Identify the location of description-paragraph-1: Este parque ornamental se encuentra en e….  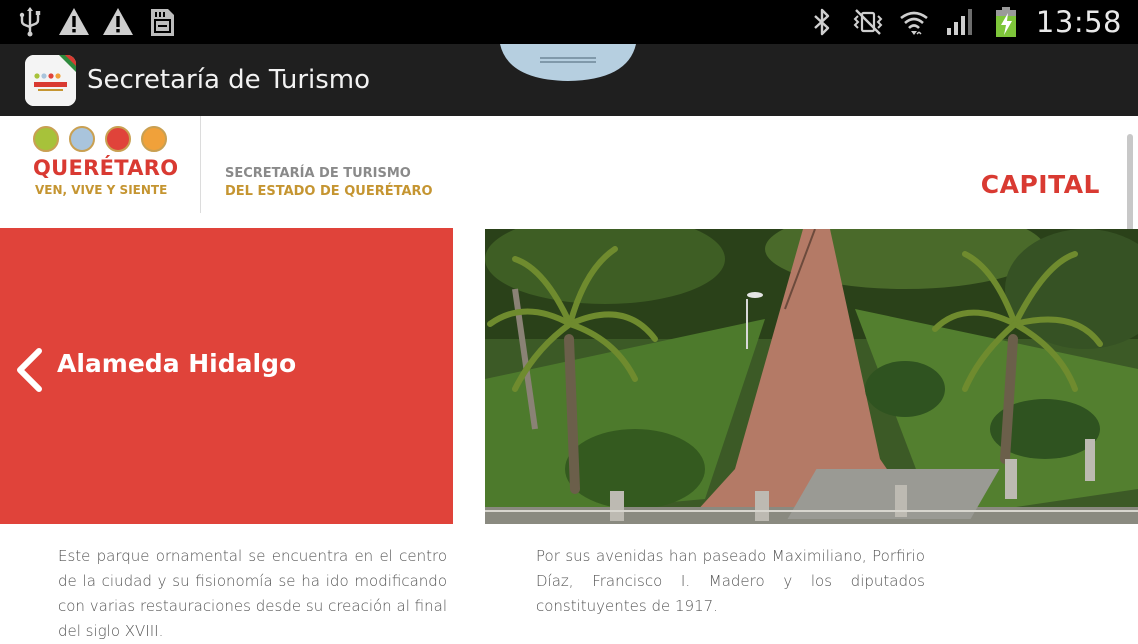
(252, 593).